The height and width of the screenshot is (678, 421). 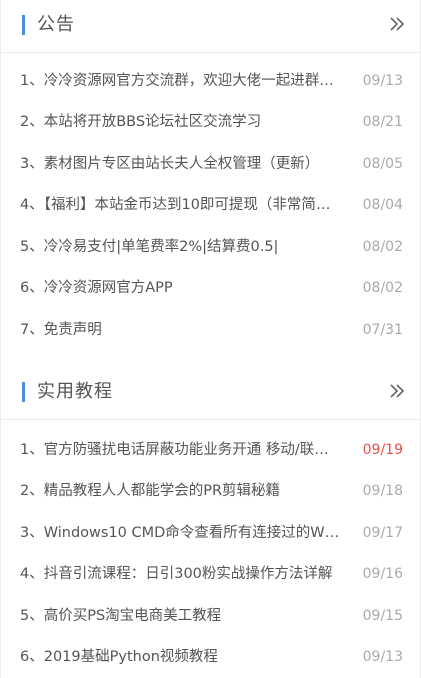 What do you see at coordinates (210, 533) in the screenshot?
I see `list-item: 3、Windows10 CMD命令查看所有连接过的WIFI密码 09/17` at bounding box center [210, 533].